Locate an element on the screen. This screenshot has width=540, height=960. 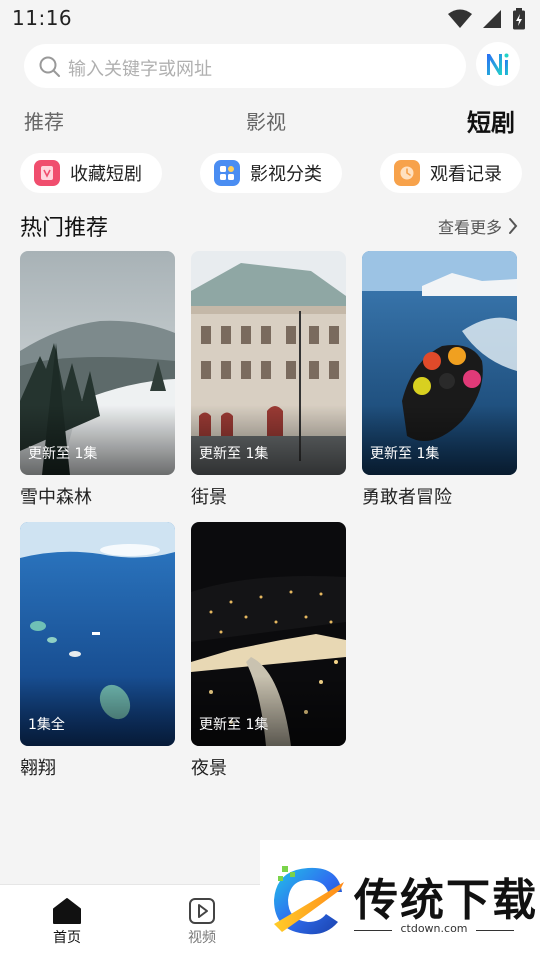
video-title: 雪中森林 is located at coordinates (56, 497).